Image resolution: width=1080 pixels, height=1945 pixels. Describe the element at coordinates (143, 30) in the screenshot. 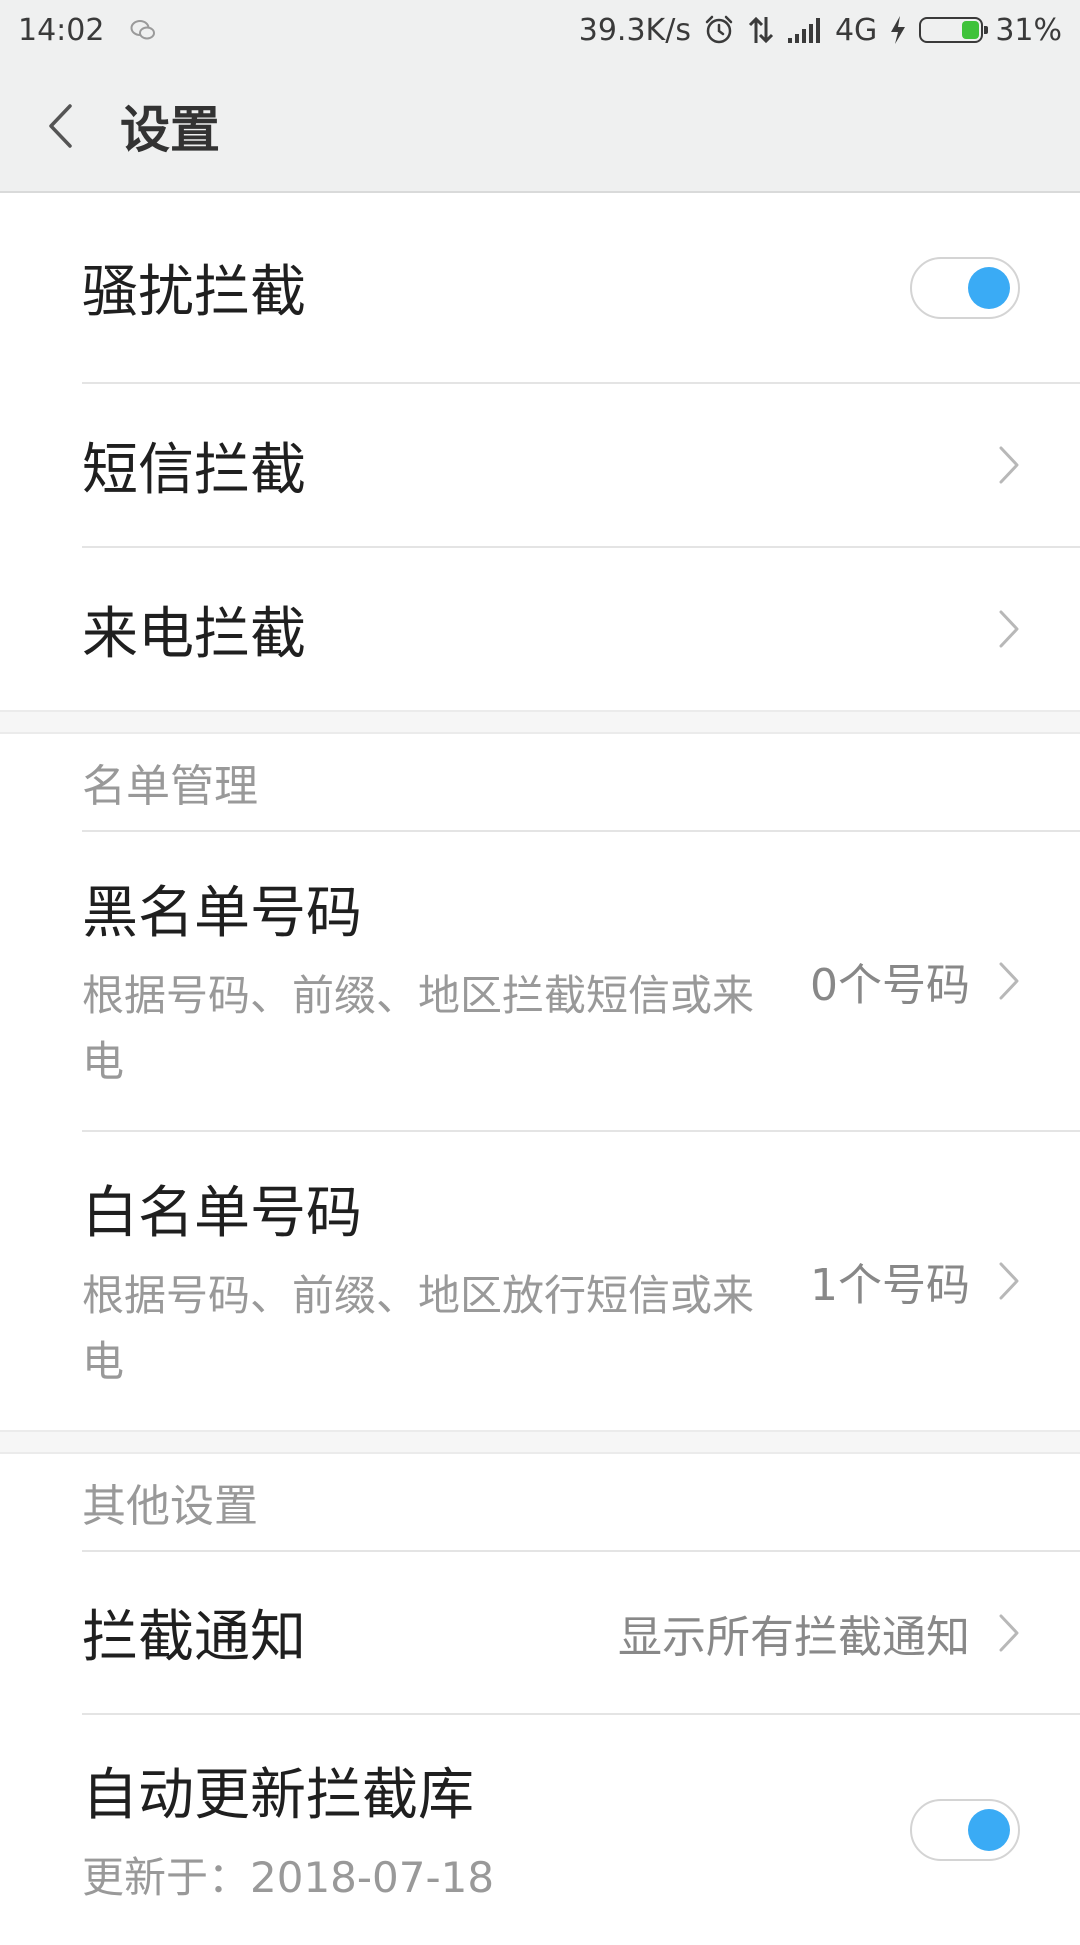

I see `wechat-icon` at that location.